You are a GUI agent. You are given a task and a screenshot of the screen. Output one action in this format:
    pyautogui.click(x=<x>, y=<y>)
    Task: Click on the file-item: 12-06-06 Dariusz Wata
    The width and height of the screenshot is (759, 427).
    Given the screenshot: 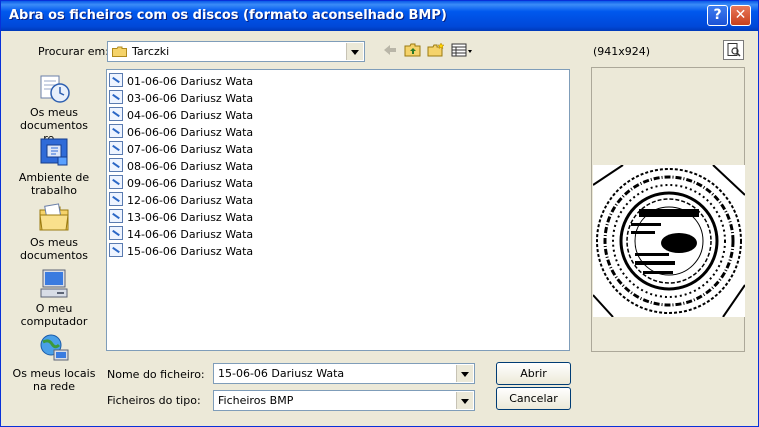 What is the action you would take?
    pyautogui.click(x=181, y=200)
    